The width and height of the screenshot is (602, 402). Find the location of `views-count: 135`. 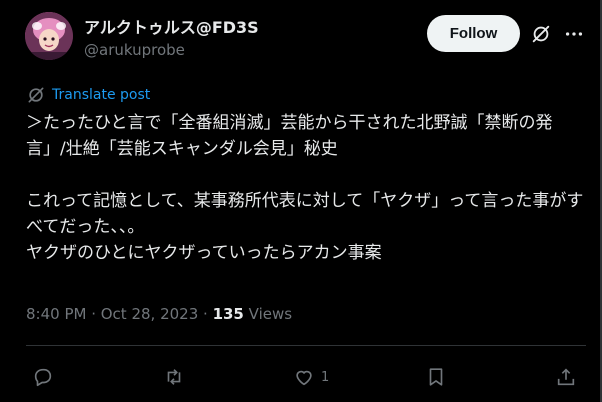

views-count: 135 is located at coordinates (228, 314).